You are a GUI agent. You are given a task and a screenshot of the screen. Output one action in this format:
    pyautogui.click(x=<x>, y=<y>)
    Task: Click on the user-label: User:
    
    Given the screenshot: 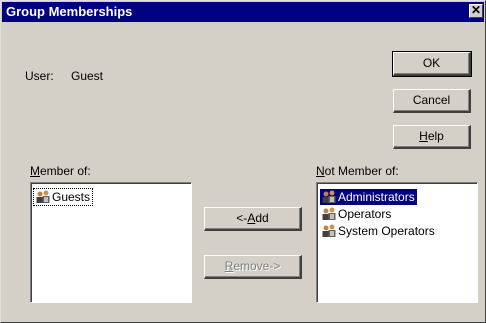 What is the action you would take?
    pyautogui.click(x=39, y=76)
    